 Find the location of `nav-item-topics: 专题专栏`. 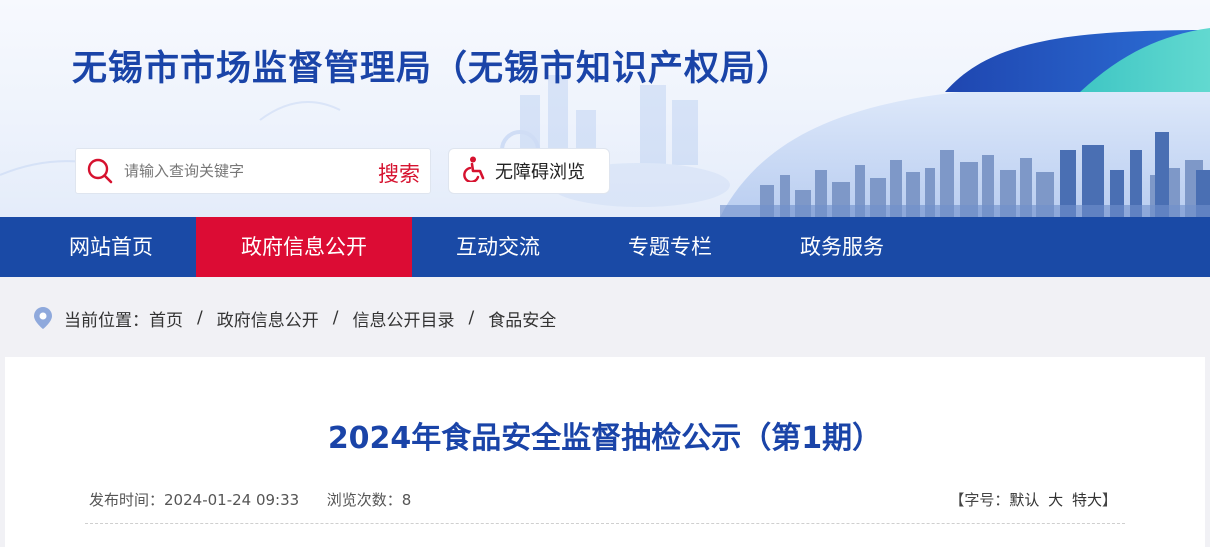

nav-item-topics: 专题专栏 is located at coordinates (670, 247).